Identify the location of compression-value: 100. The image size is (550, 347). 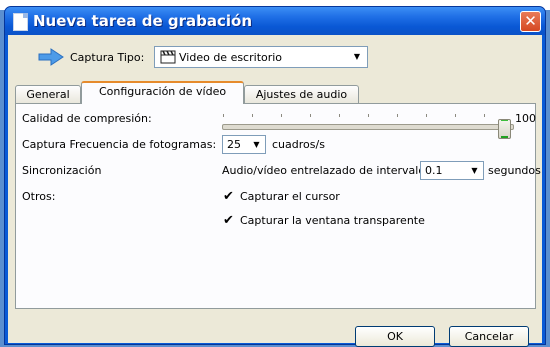
(525, 118).